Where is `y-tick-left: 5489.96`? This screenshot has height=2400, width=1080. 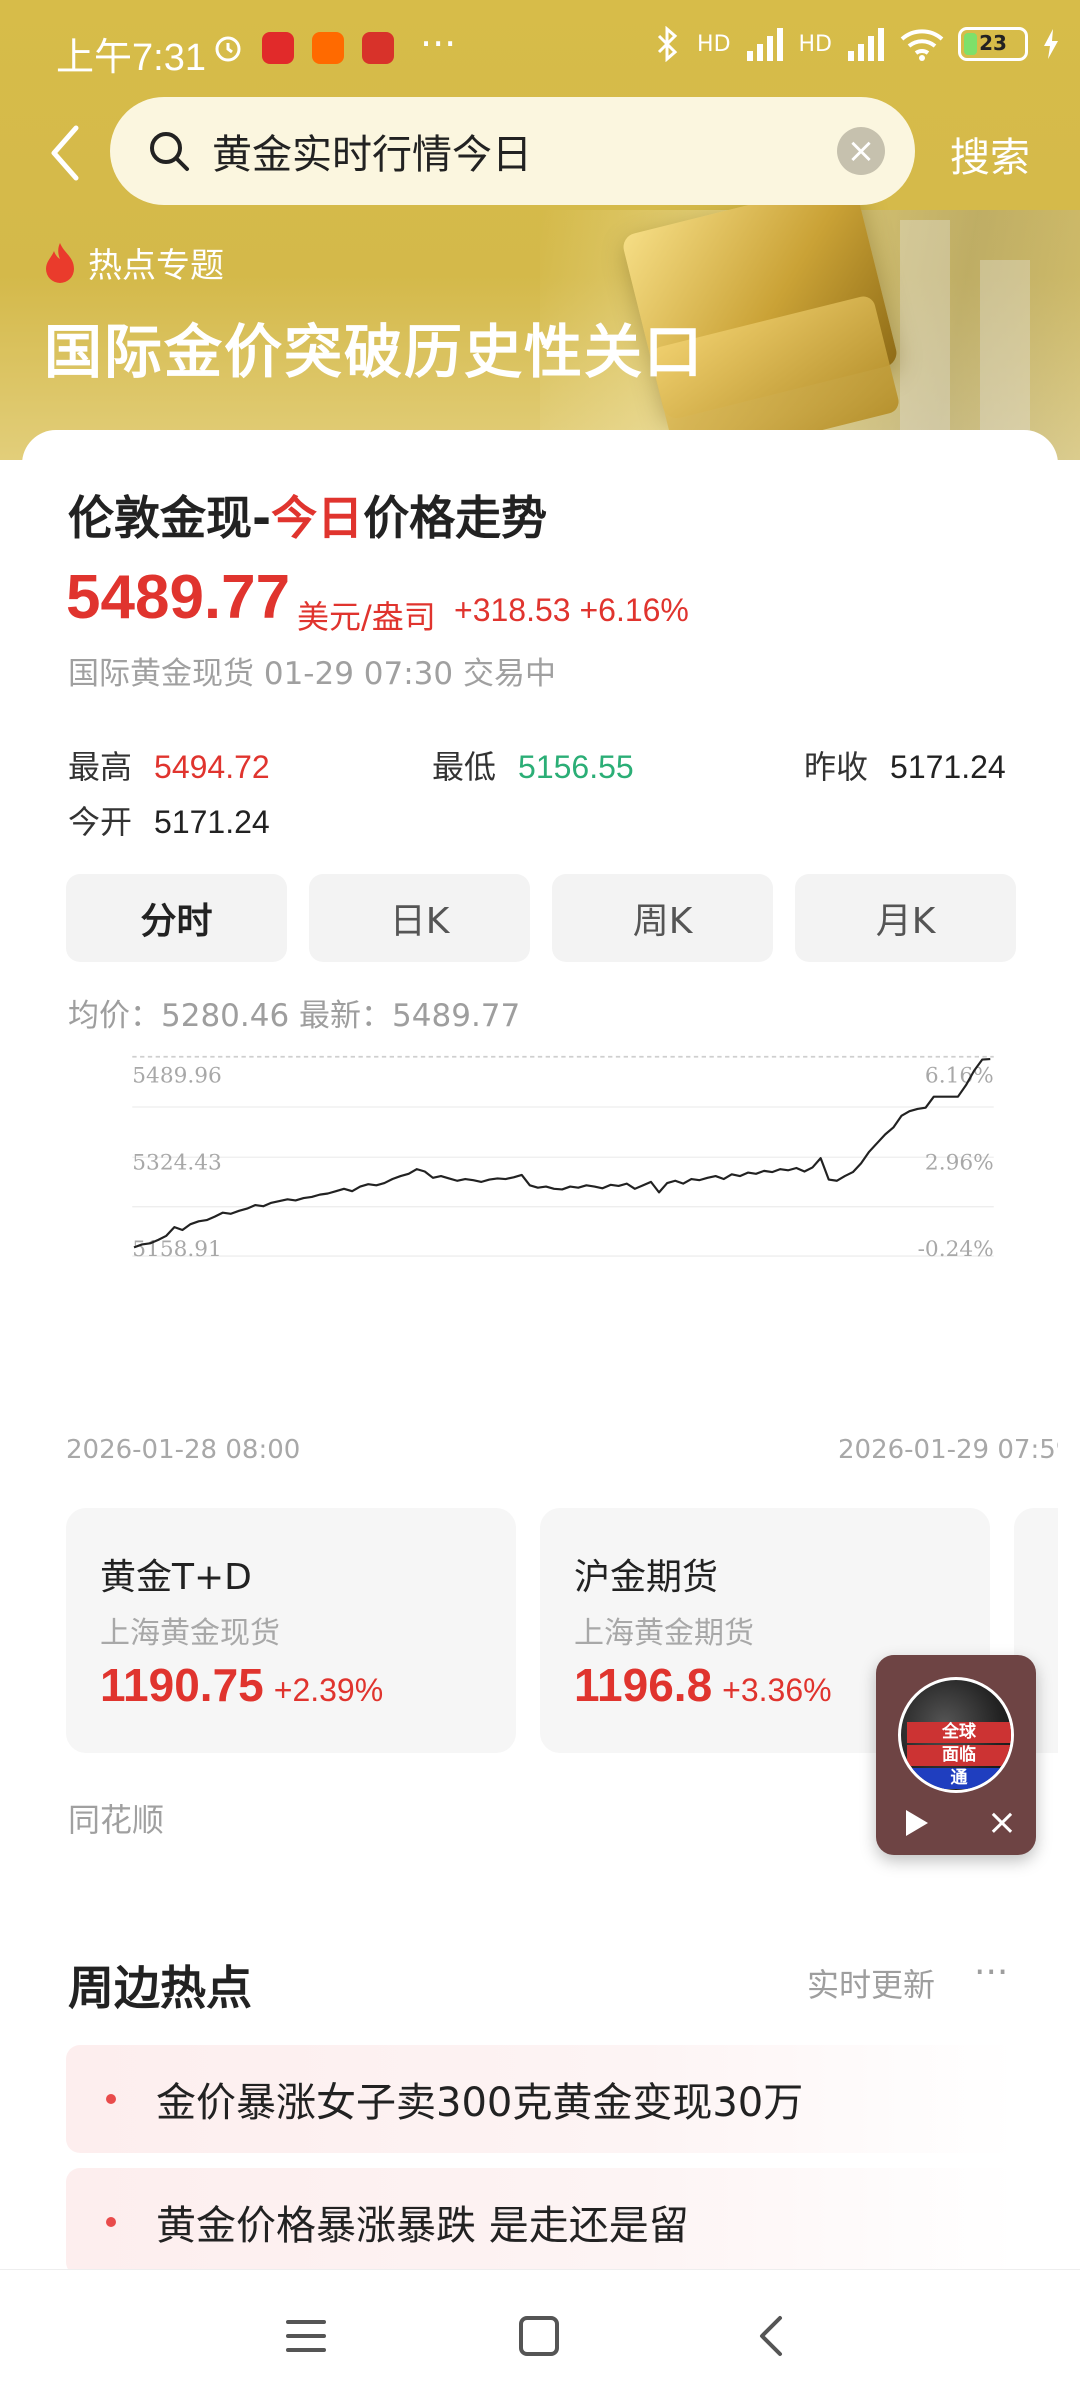 y-tick-left: 5489.96 is located at coordinates (177, 1076).